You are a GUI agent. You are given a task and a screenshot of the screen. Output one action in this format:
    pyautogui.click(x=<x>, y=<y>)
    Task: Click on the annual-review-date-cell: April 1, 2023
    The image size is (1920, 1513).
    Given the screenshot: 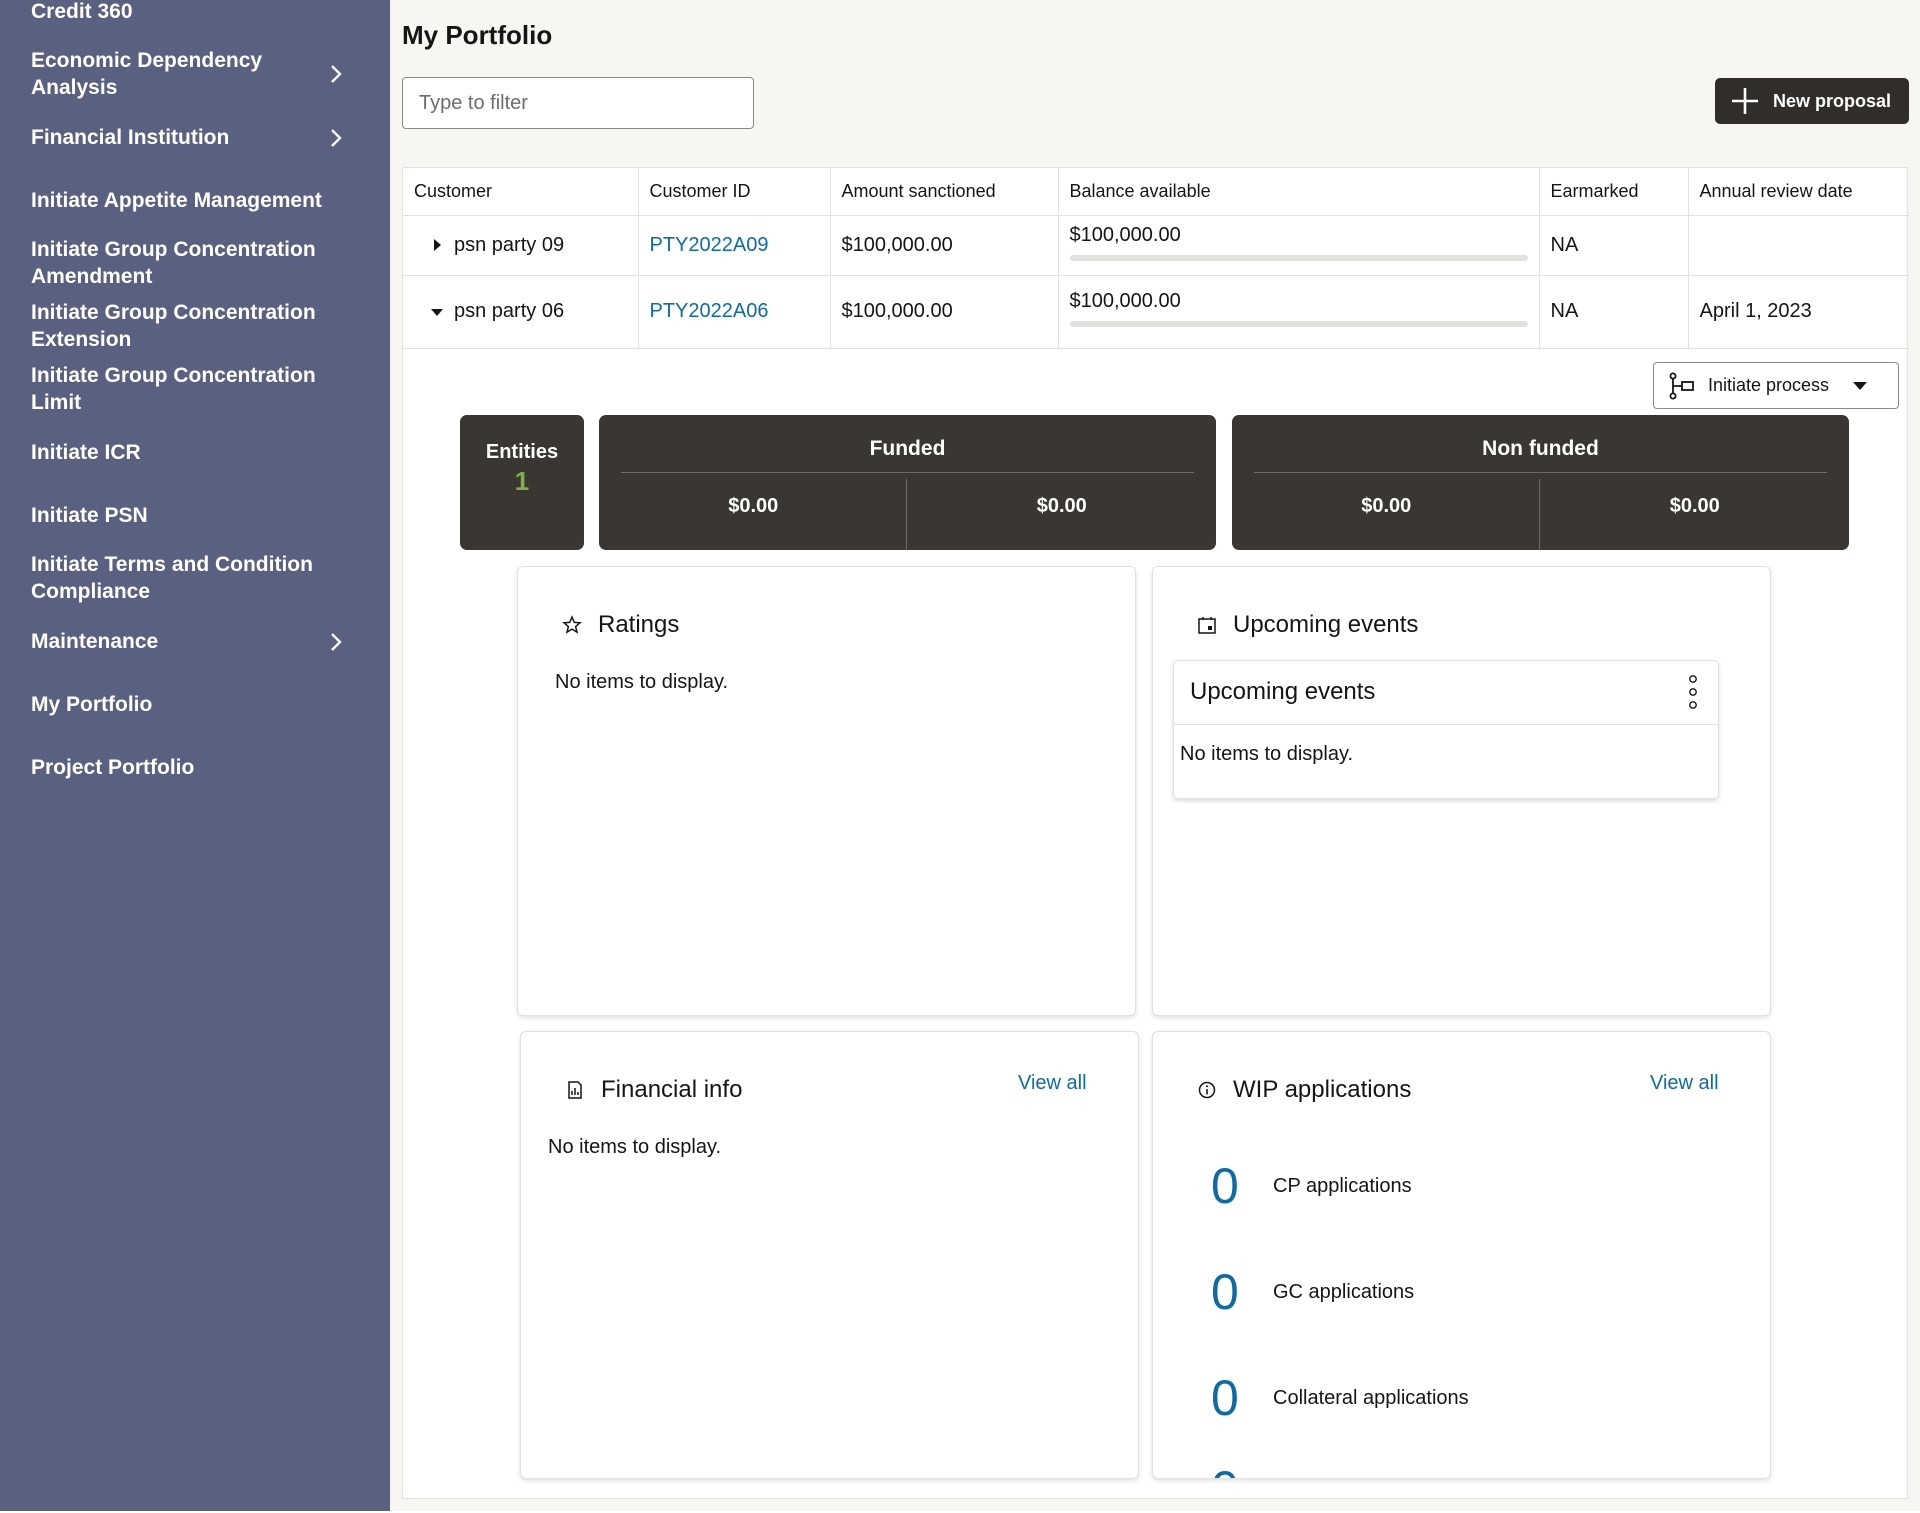 What is the action you would take?
    pyautogui.click(x=1798, y=312)
    